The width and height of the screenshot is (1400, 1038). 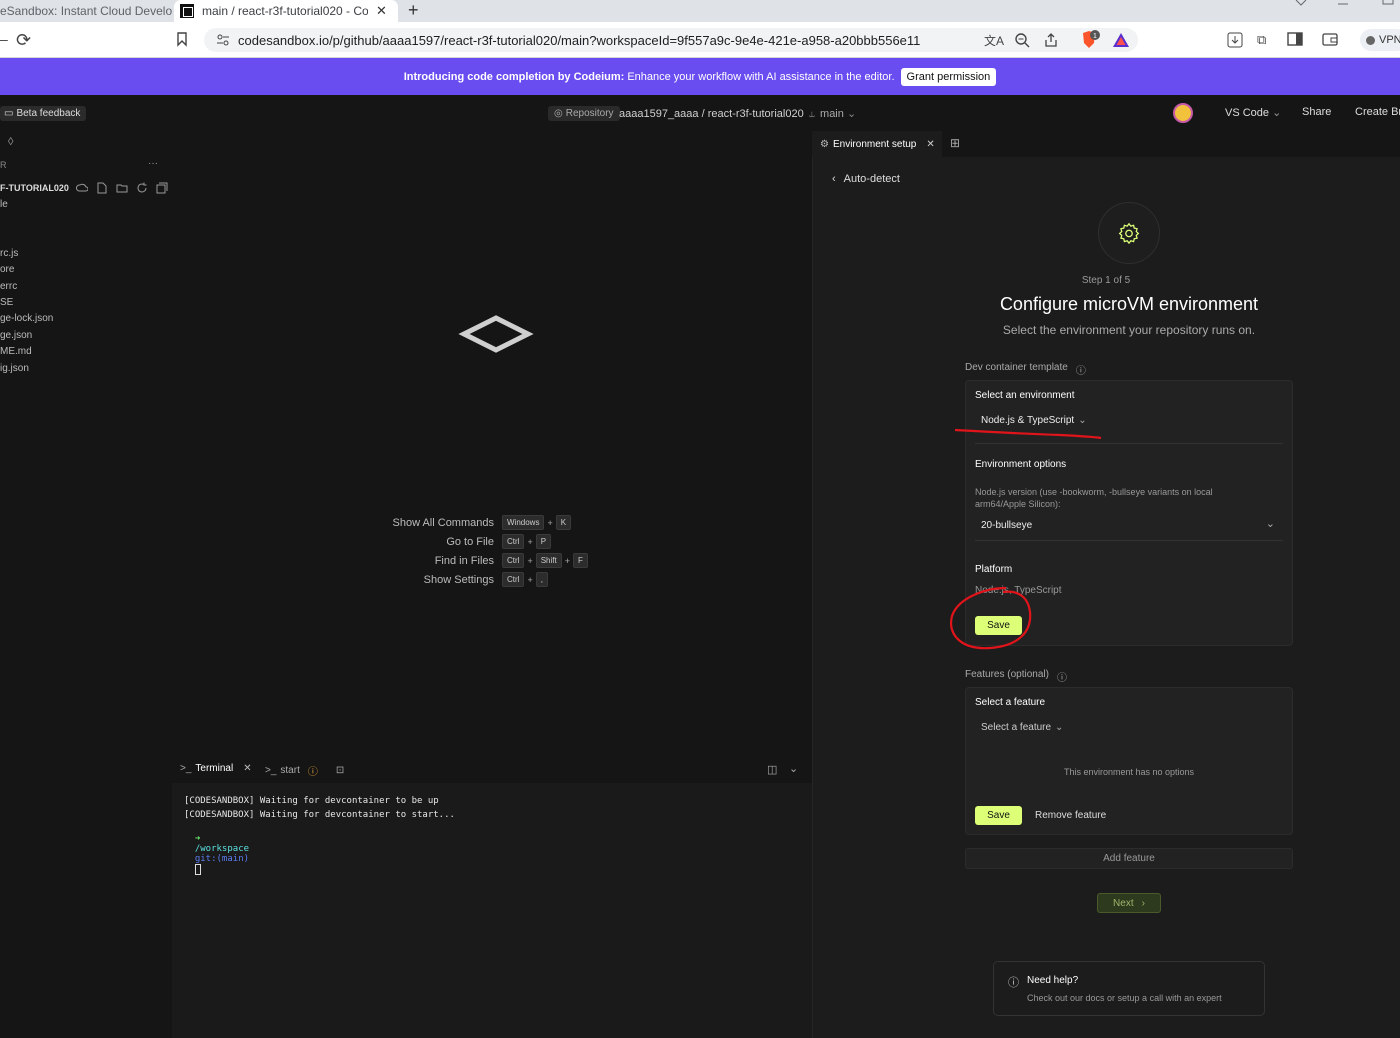 I want to click on file-item: ge-lock.json, so click(x=26, y=318).